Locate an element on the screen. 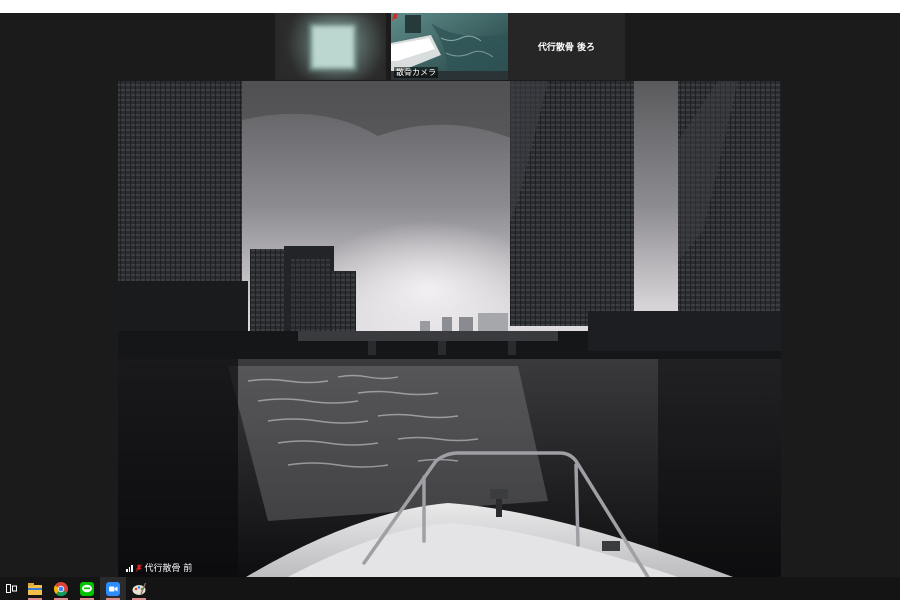  file-explorer-icon is located at coordinates (35, 588).